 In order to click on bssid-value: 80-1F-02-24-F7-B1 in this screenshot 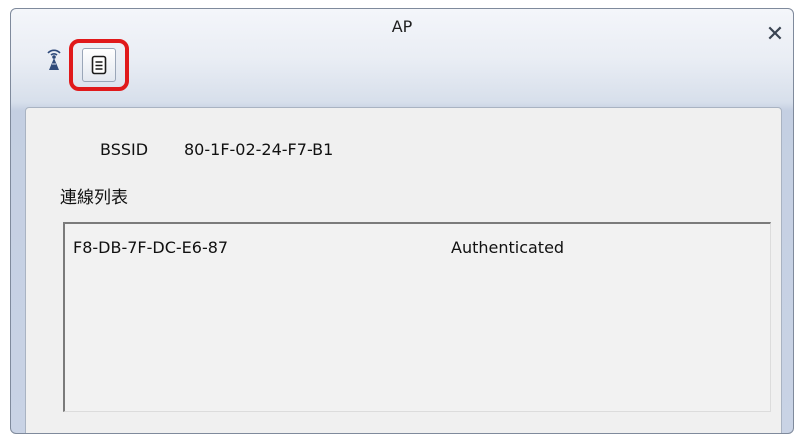, I will do `click(259, 149)`.